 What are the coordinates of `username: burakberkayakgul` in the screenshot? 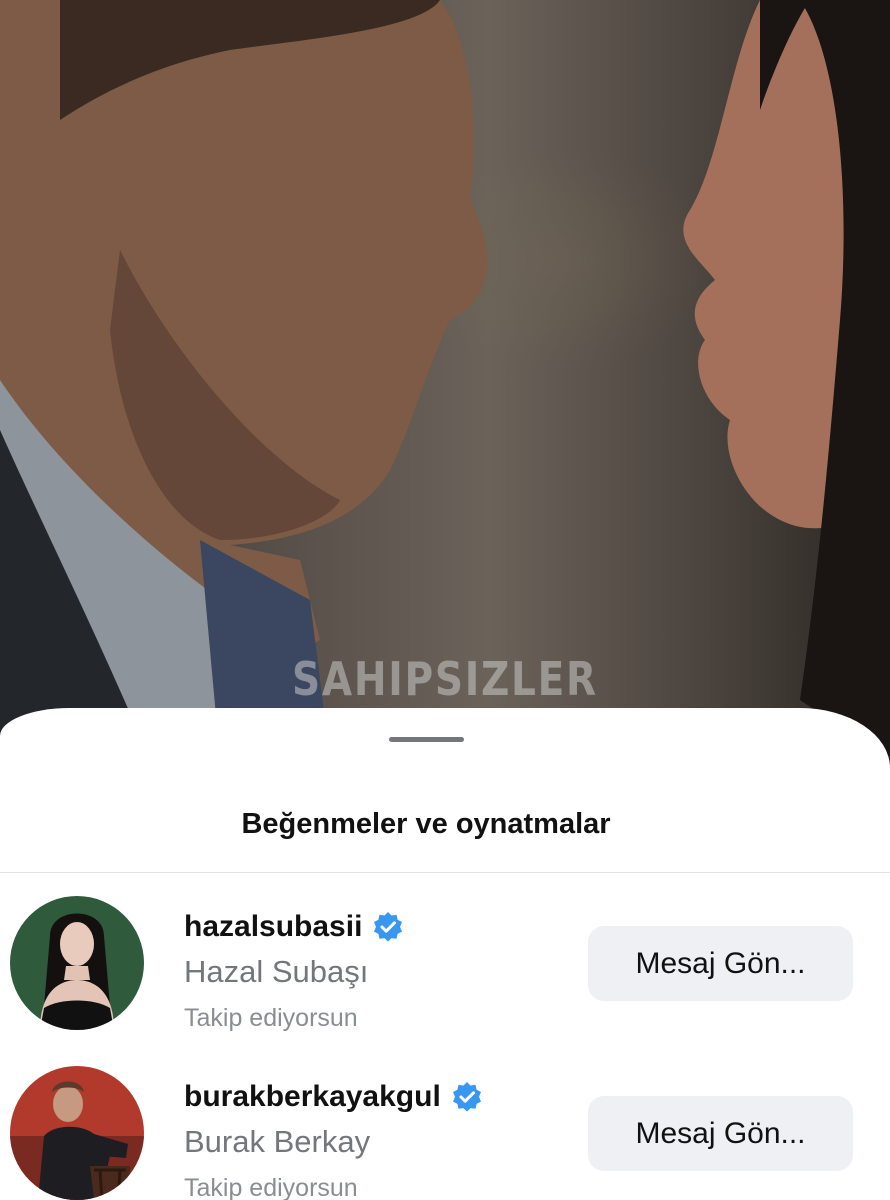 It's located at (333, 1097).